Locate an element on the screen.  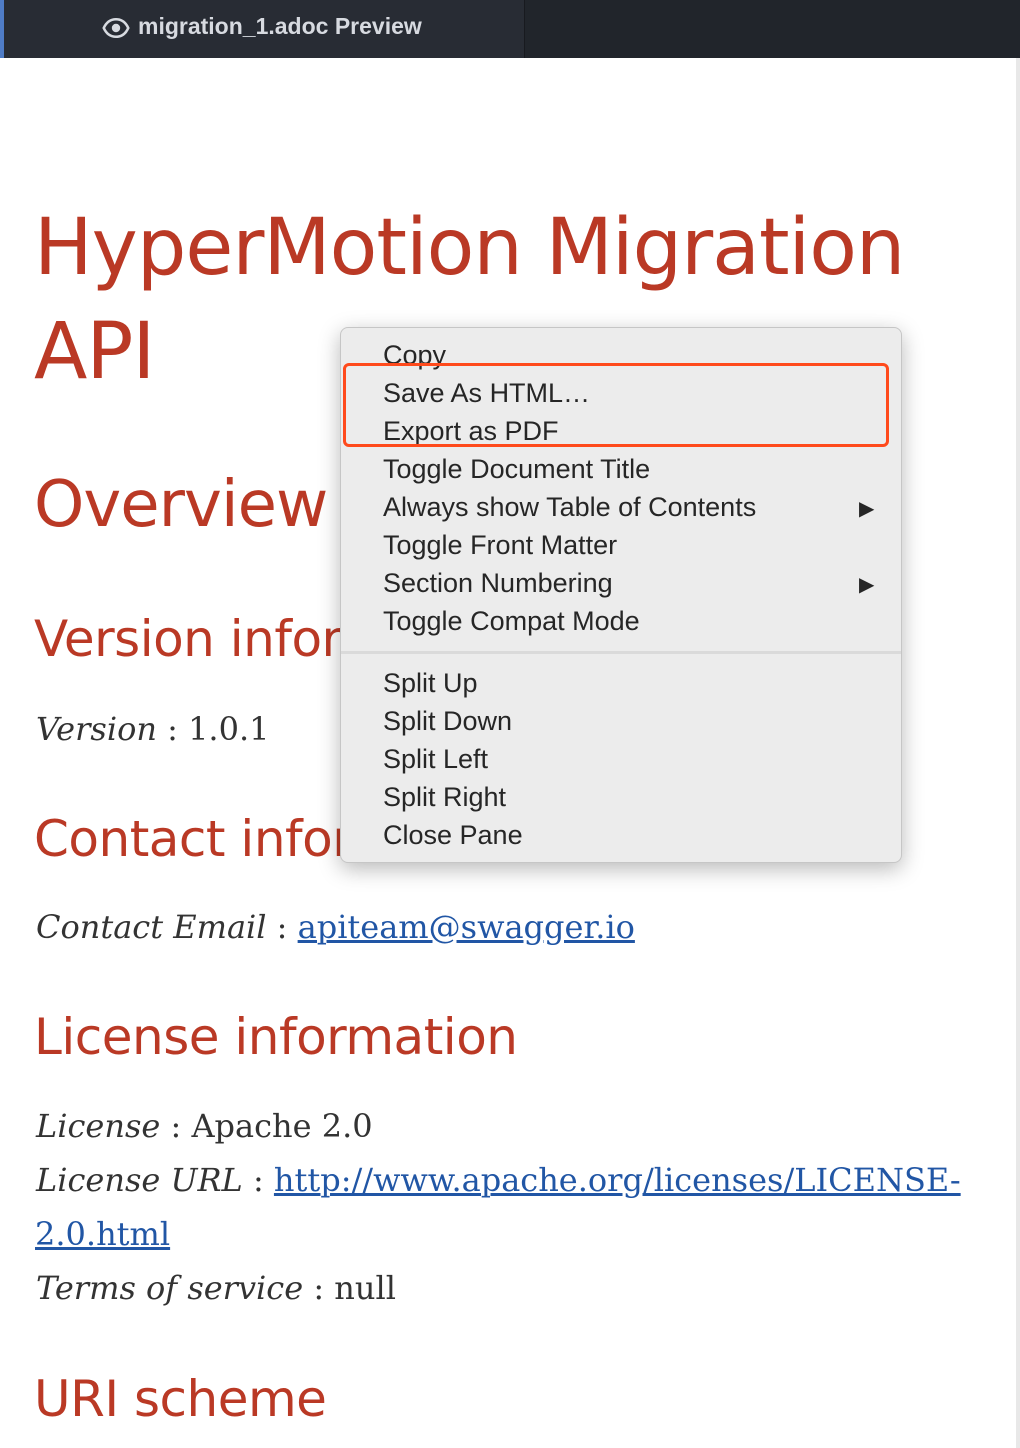
menu-item-always-show-toc: Always show Table of Contents is located at coordinates (569, 507).